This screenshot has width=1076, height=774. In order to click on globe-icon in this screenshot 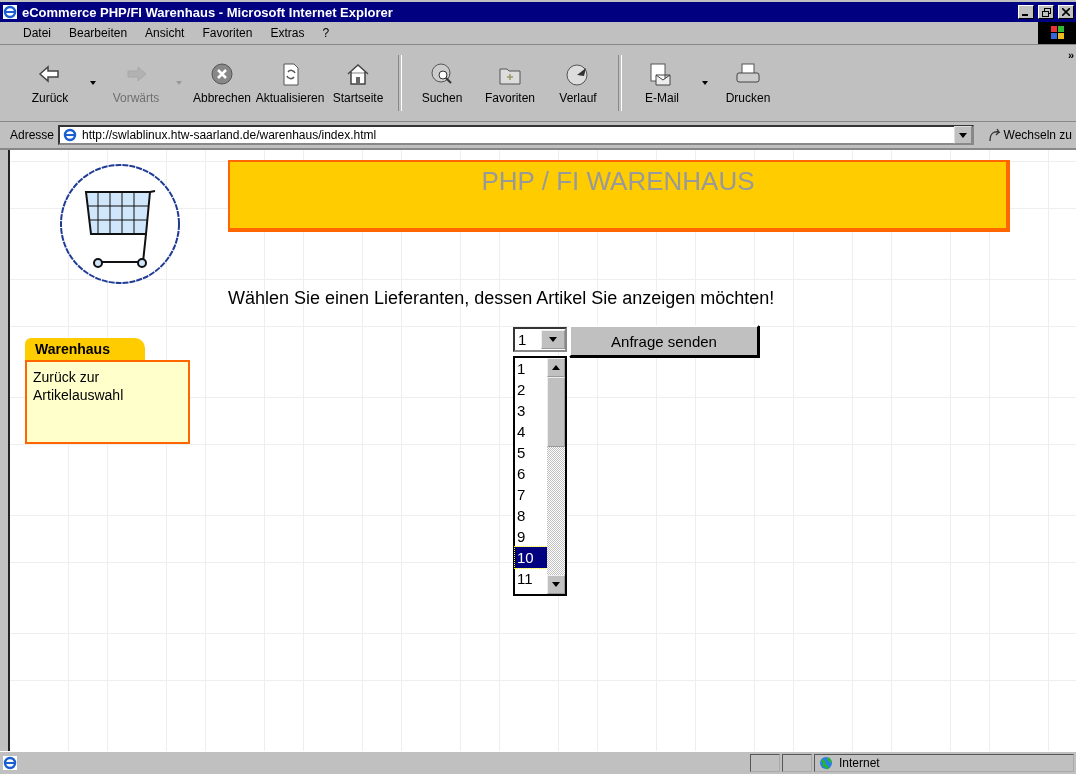, I will do `click(826, 763)`.